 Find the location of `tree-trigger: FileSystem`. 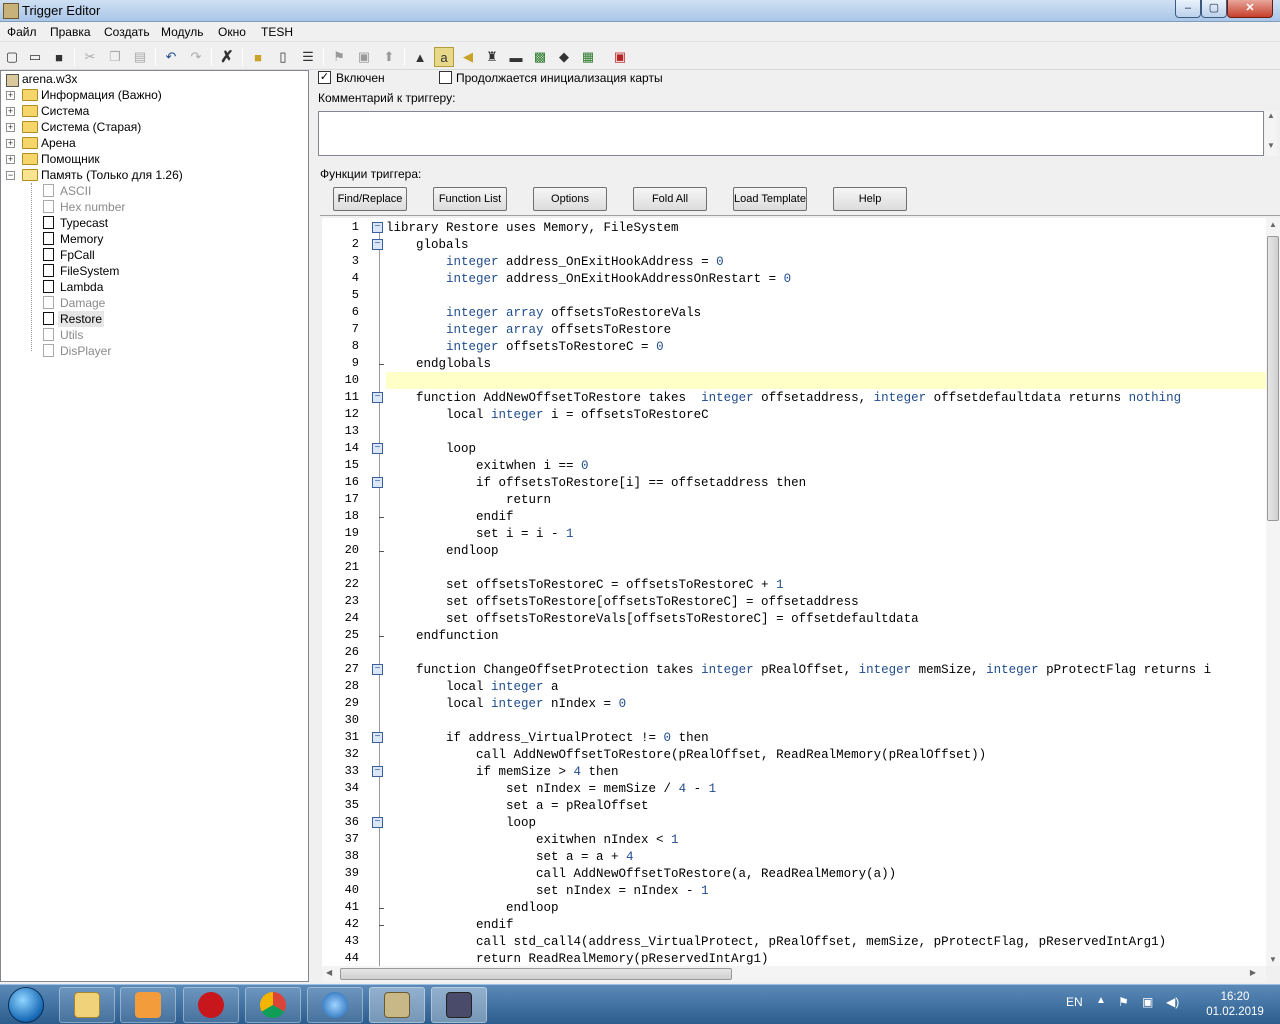

tree-trigger: FileSystem is located at coordinates (151, 271).